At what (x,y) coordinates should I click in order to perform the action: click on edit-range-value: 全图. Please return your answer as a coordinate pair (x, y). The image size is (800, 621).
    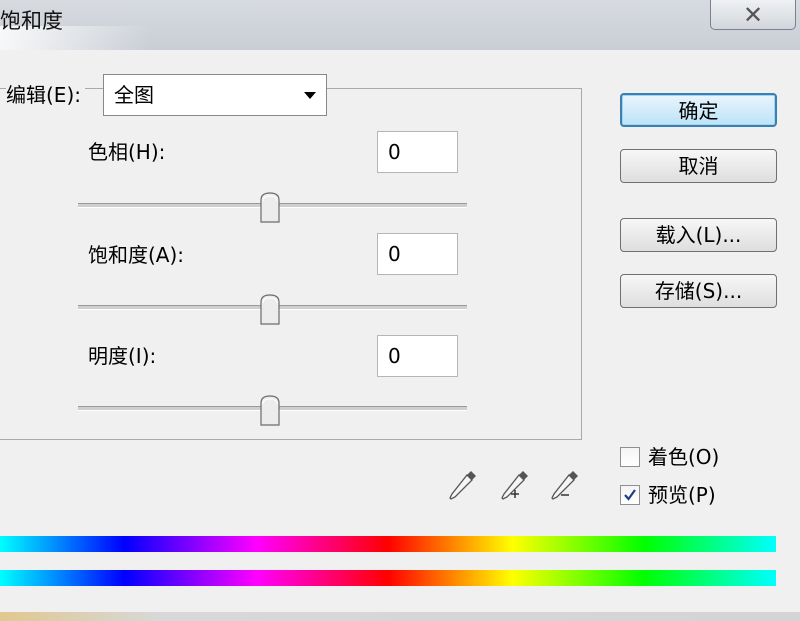
    Looking at the image, I should click on (134, 95).